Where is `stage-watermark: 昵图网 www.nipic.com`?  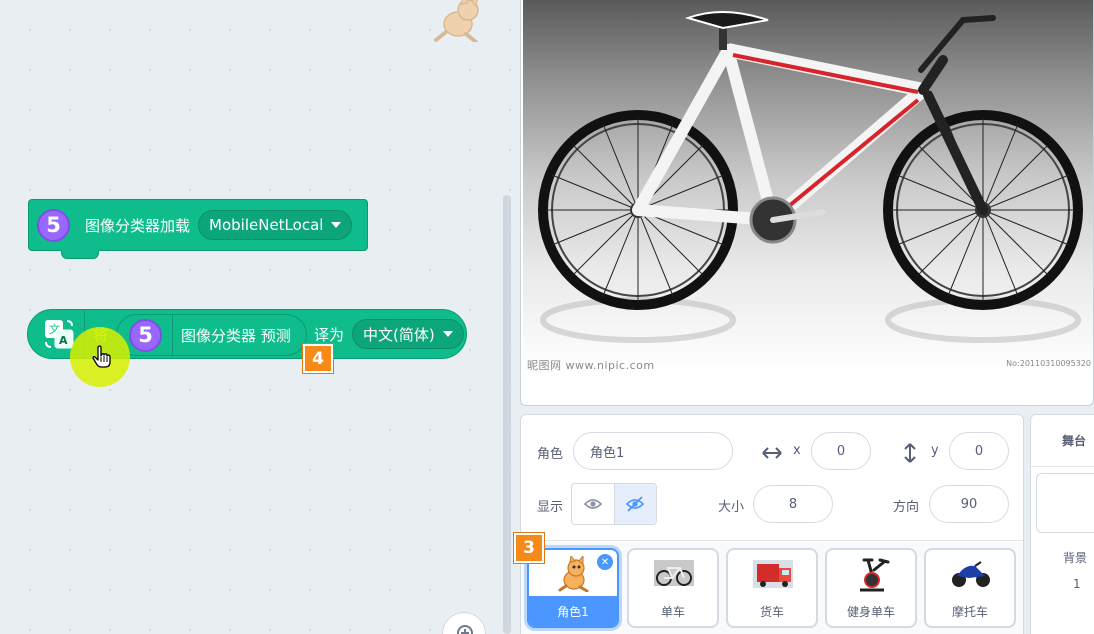
stage-watermark: 昵图网 www.nipic.com is located at coordinates (591, 365).